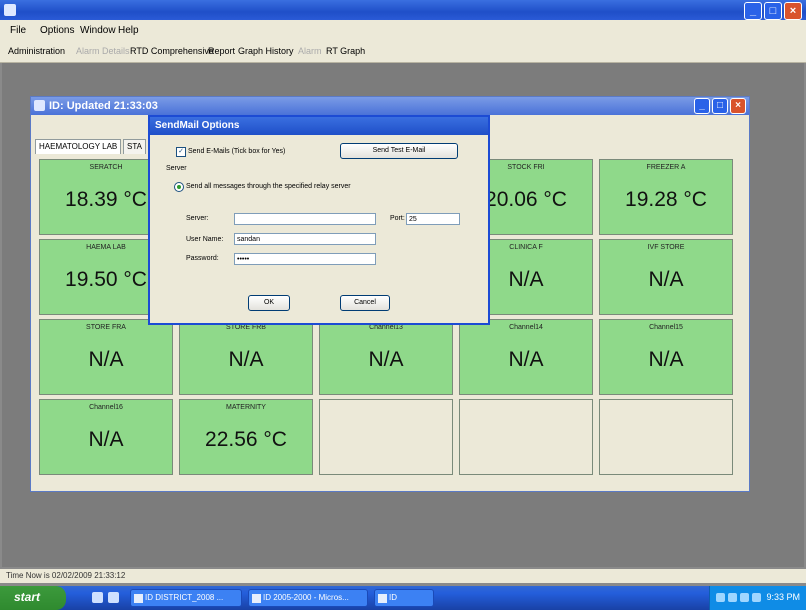 This screenshot has height=610, width=806. What do you see at coordinates (269, 303) in the screenshot?
I see `ok-button: OK` at bounding box center [269, 303].